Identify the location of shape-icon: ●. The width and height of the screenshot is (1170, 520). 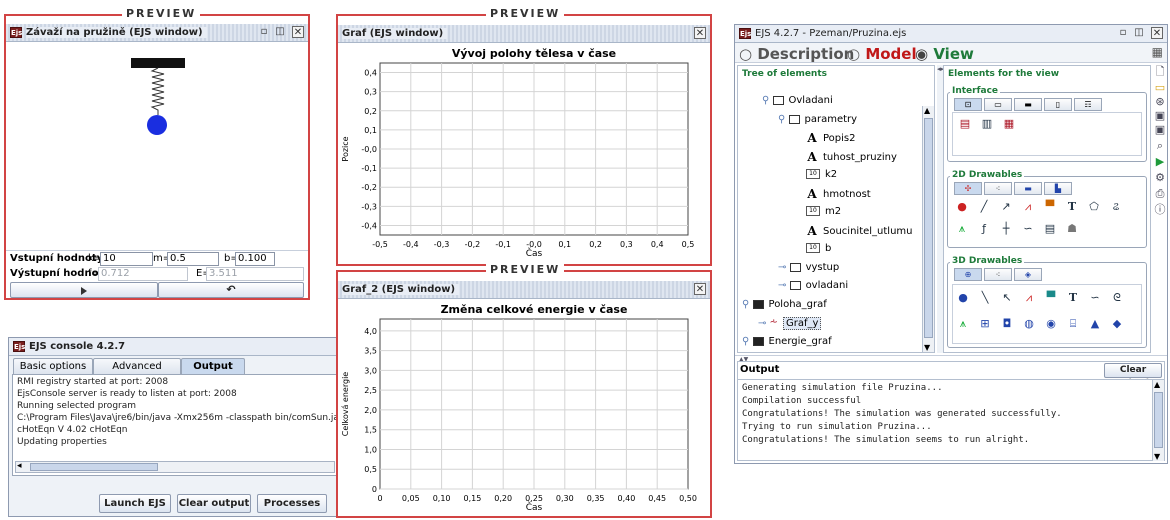
(962, 207).